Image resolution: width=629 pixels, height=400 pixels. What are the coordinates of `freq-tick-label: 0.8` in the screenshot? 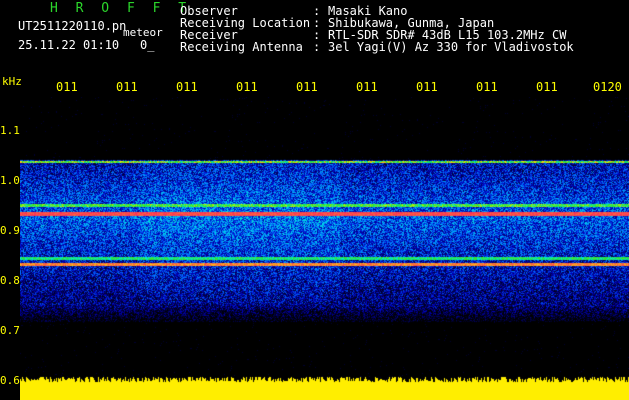 It's located at (10, 280).